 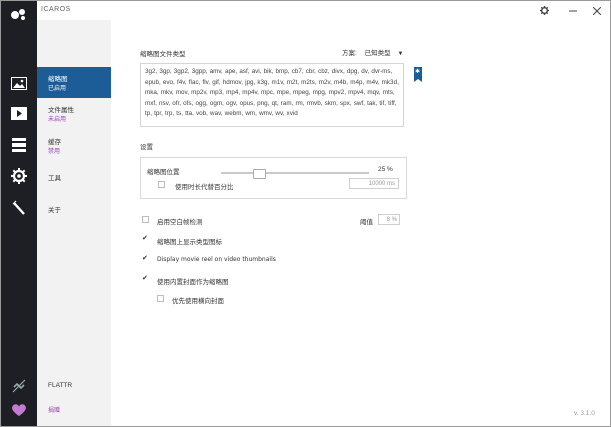 I want to click on sidebar-item-label: 关于, so click(x=54, y=210).